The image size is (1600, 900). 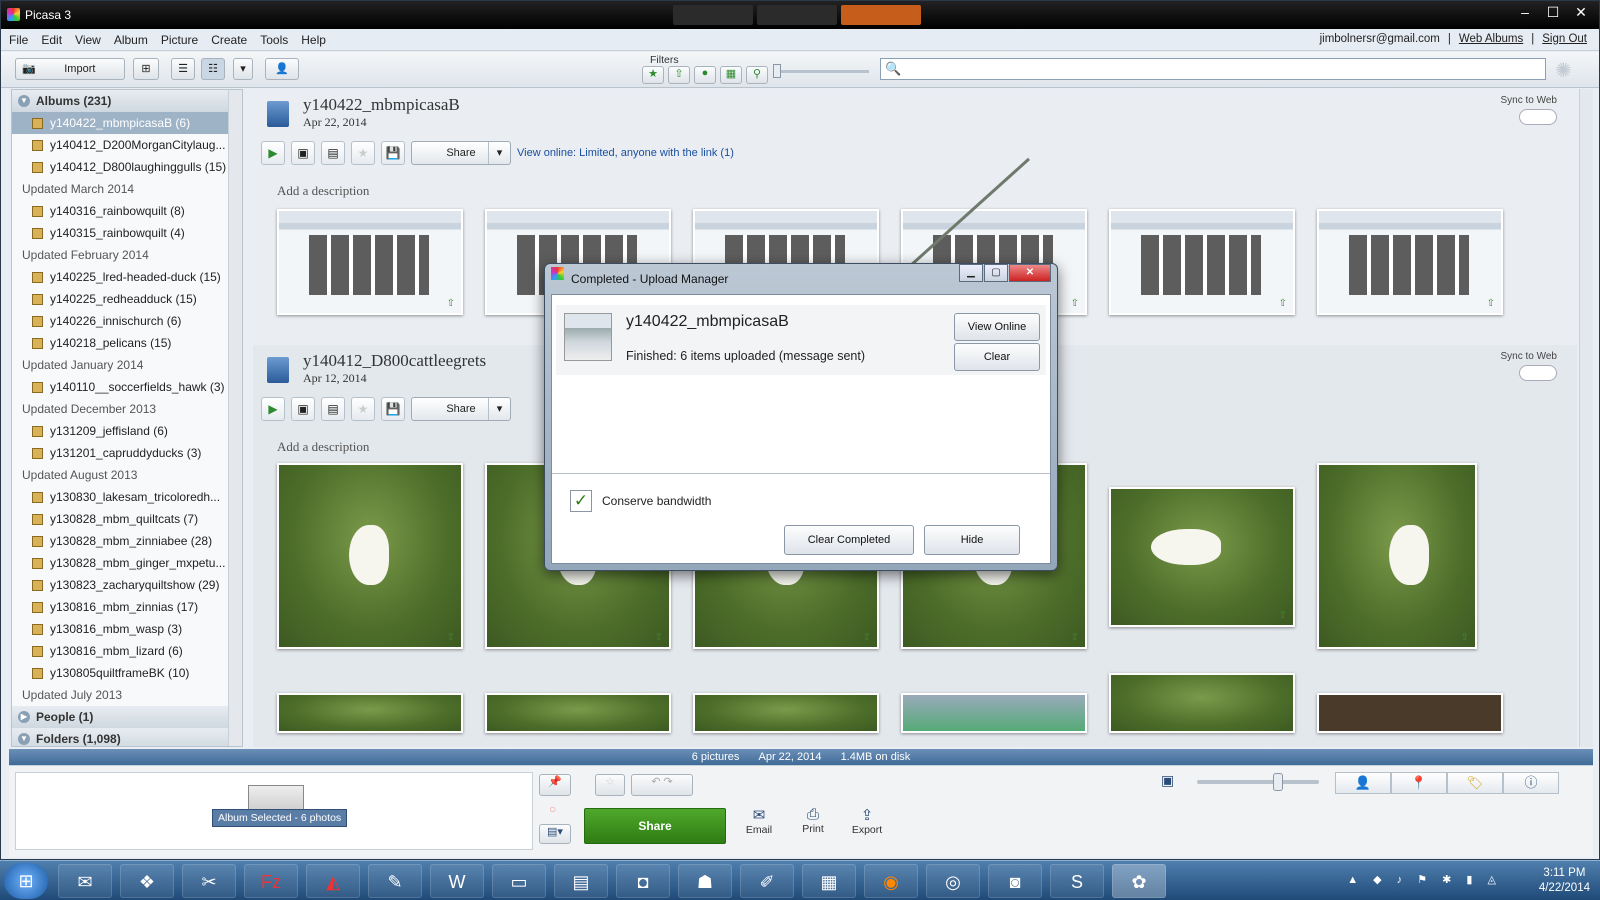 What do you see at coordinates (881, 15) in the screenshot?
I see `mode-tab-edit` at bounding box center [881, 15].